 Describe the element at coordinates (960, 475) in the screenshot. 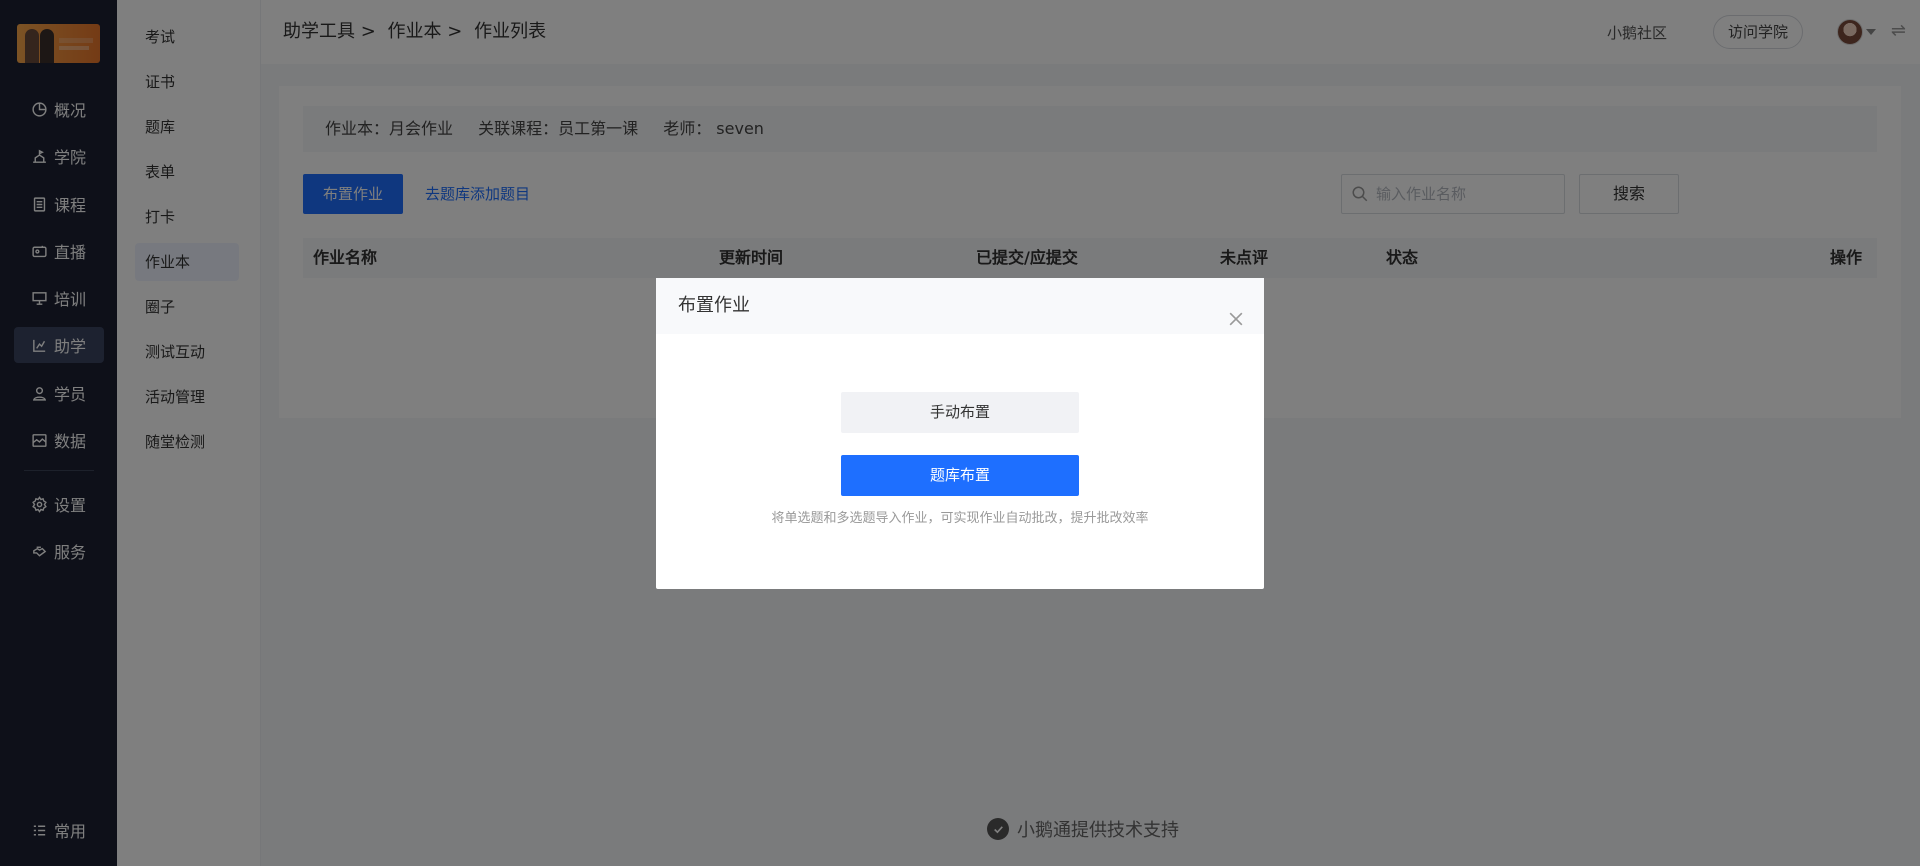

I see `bank-assign-button: 题库布置` at that location.